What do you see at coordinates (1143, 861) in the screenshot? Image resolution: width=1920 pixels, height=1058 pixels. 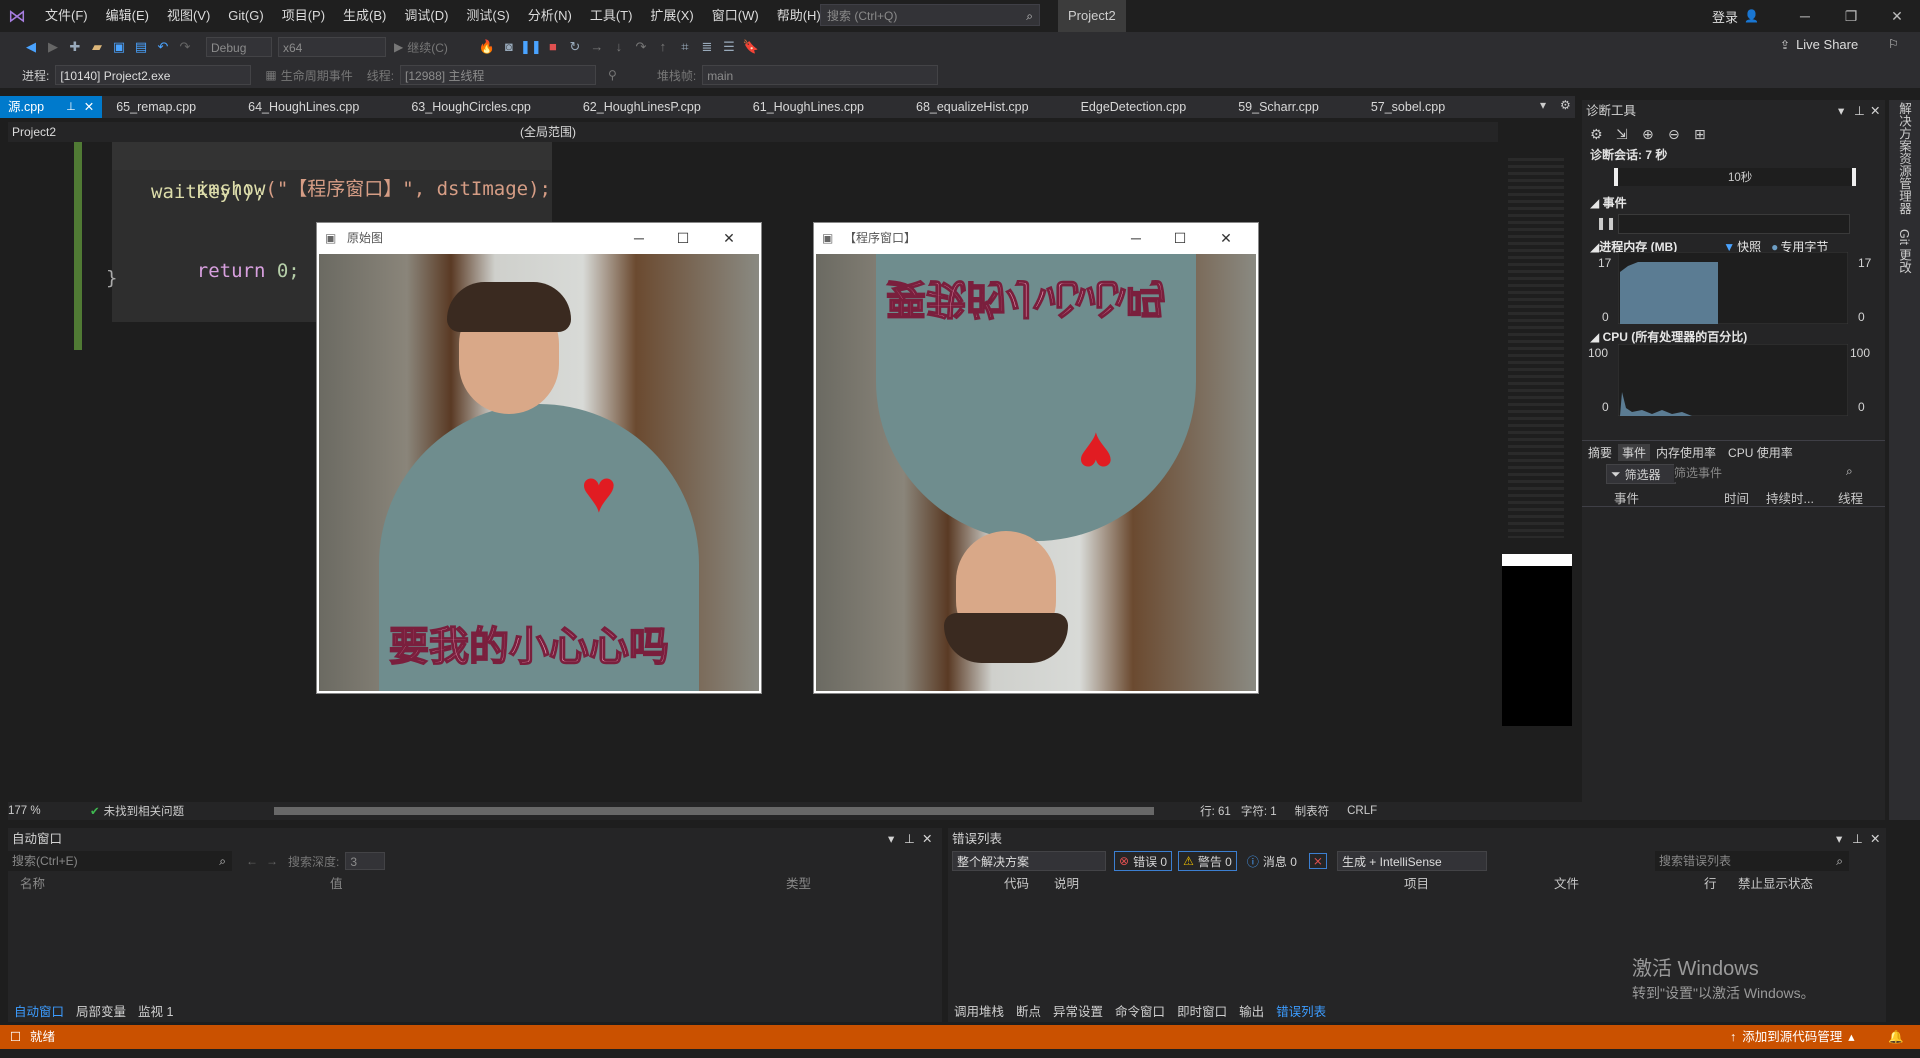 I see `errors-filter-button: ⊗ 错误 0` at bounding box center [1143, 861].